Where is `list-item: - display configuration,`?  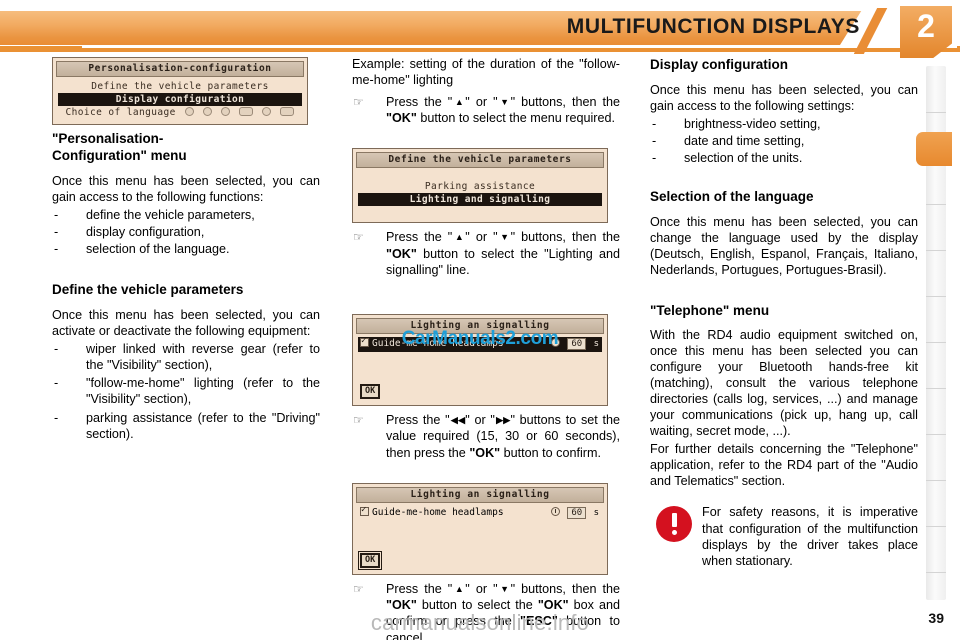
list-item: - display configuration, is located at coordinates (186, 233).